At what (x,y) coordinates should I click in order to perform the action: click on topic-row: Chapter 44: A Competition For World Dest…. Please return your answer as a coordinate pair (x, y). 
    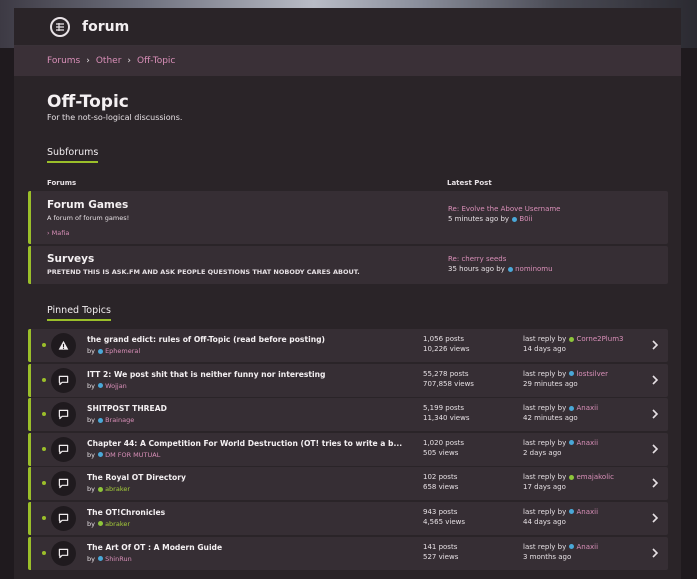
    Looking at the image, I should click on (348, 449).